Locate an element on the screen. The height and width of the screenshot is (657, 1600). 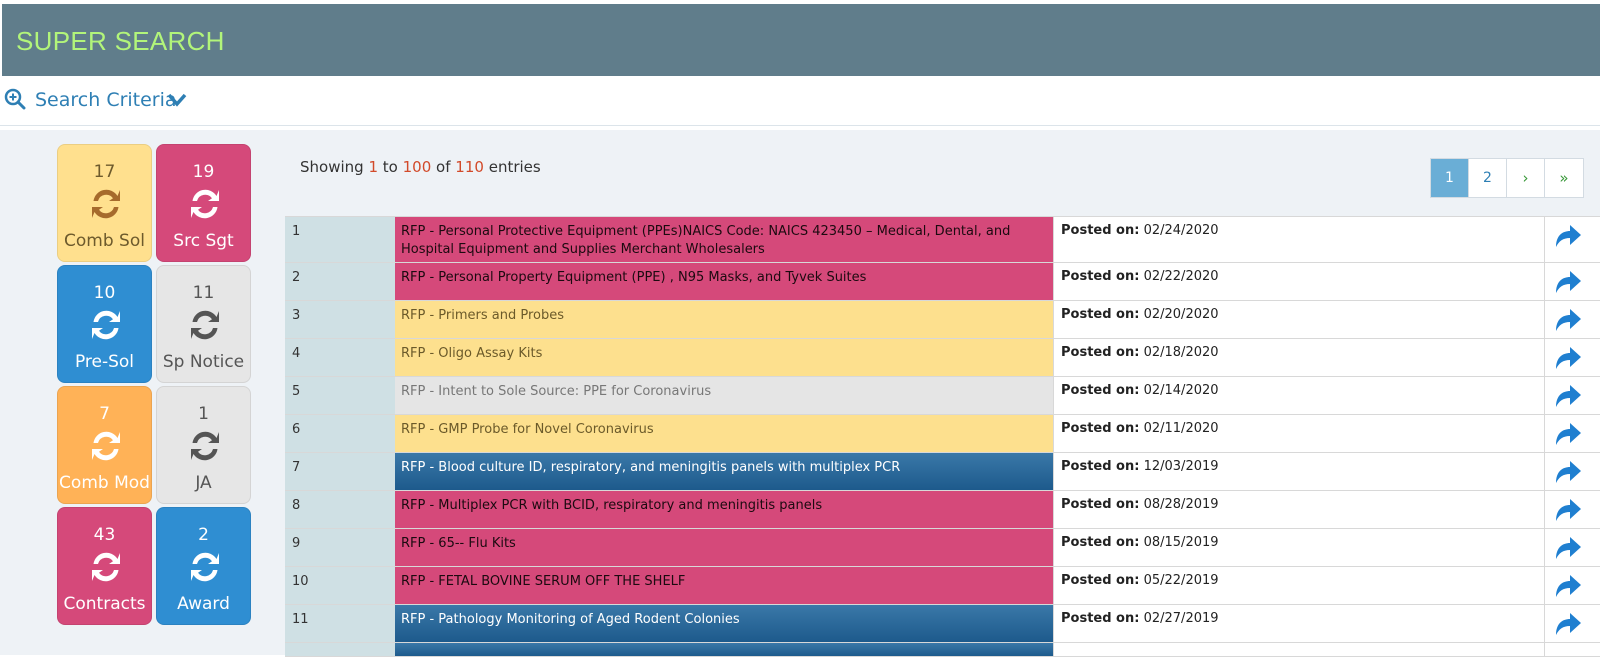
category-tile-sp-notice: 11 Sp Notice is located at coordinates (203, 324).